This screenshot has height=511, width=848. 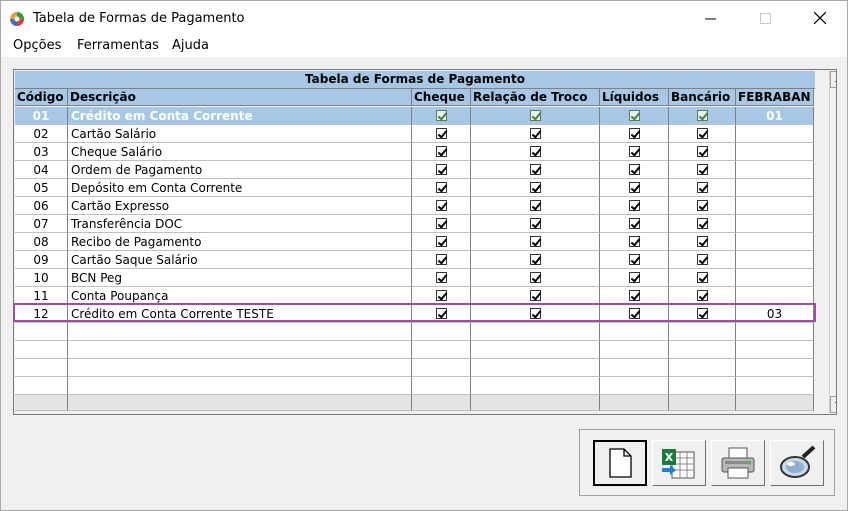 What do you see at coordinates (240, 97) in the screenshot?
I see `col-header-descricao: Descrição` at bounding box center [240, 97].